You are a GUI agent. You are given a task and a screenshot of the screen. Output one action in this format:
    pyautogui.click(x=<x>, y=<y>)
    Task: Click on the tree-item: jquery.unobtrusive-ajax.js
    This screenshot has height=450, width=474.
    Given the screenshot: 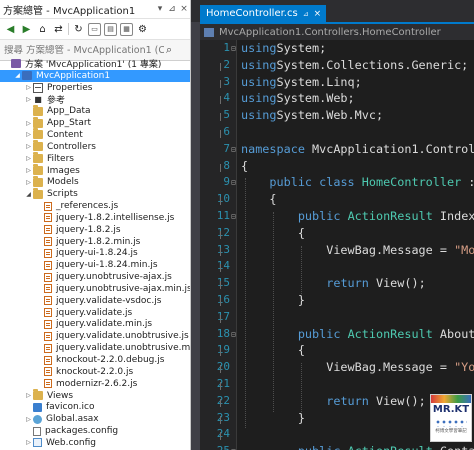 What is the action you would take?
    pyautogui.click(x=95, y=277)
    